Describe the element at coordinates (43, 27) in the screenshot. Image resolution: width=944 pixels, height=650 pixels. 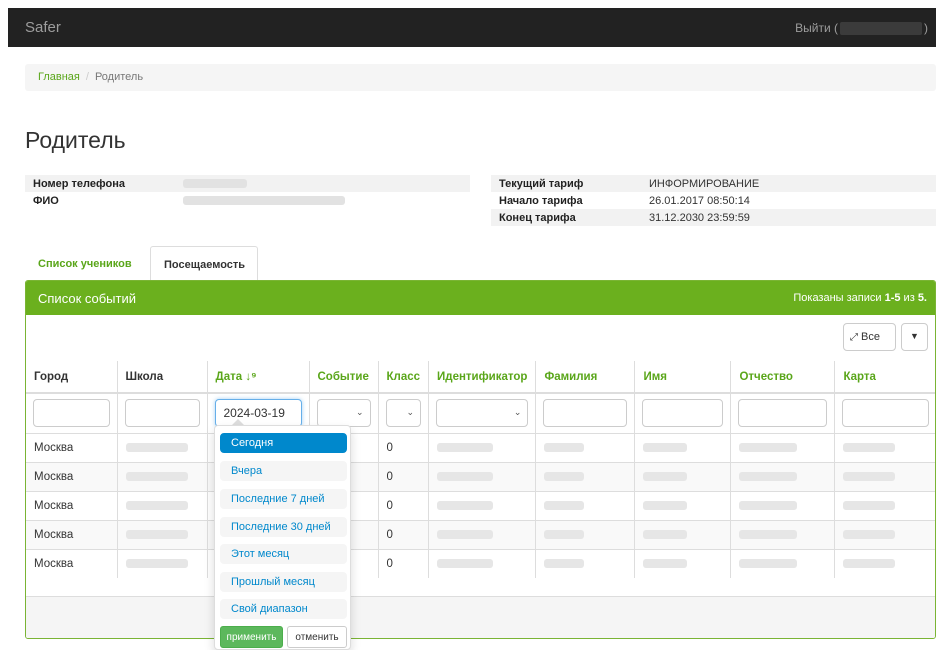
I see `brand-logo: Safer` at that location.